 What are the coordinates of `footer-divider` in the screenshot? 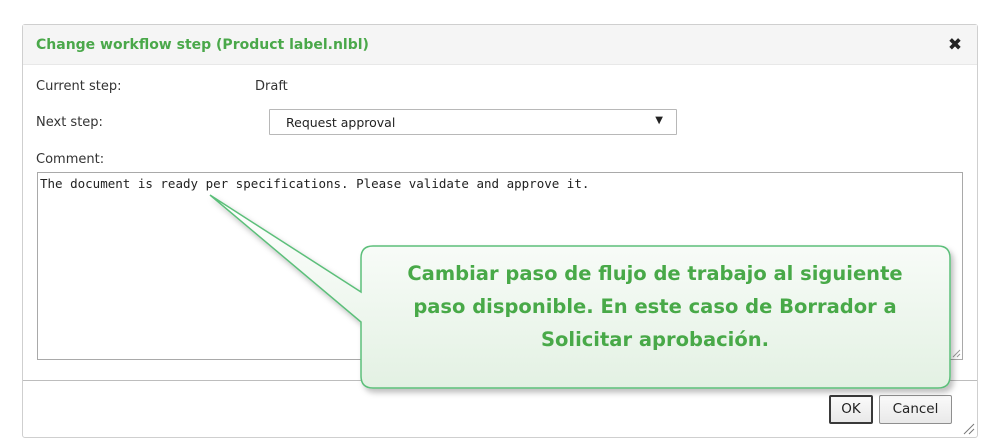 It's located at (500, 380).